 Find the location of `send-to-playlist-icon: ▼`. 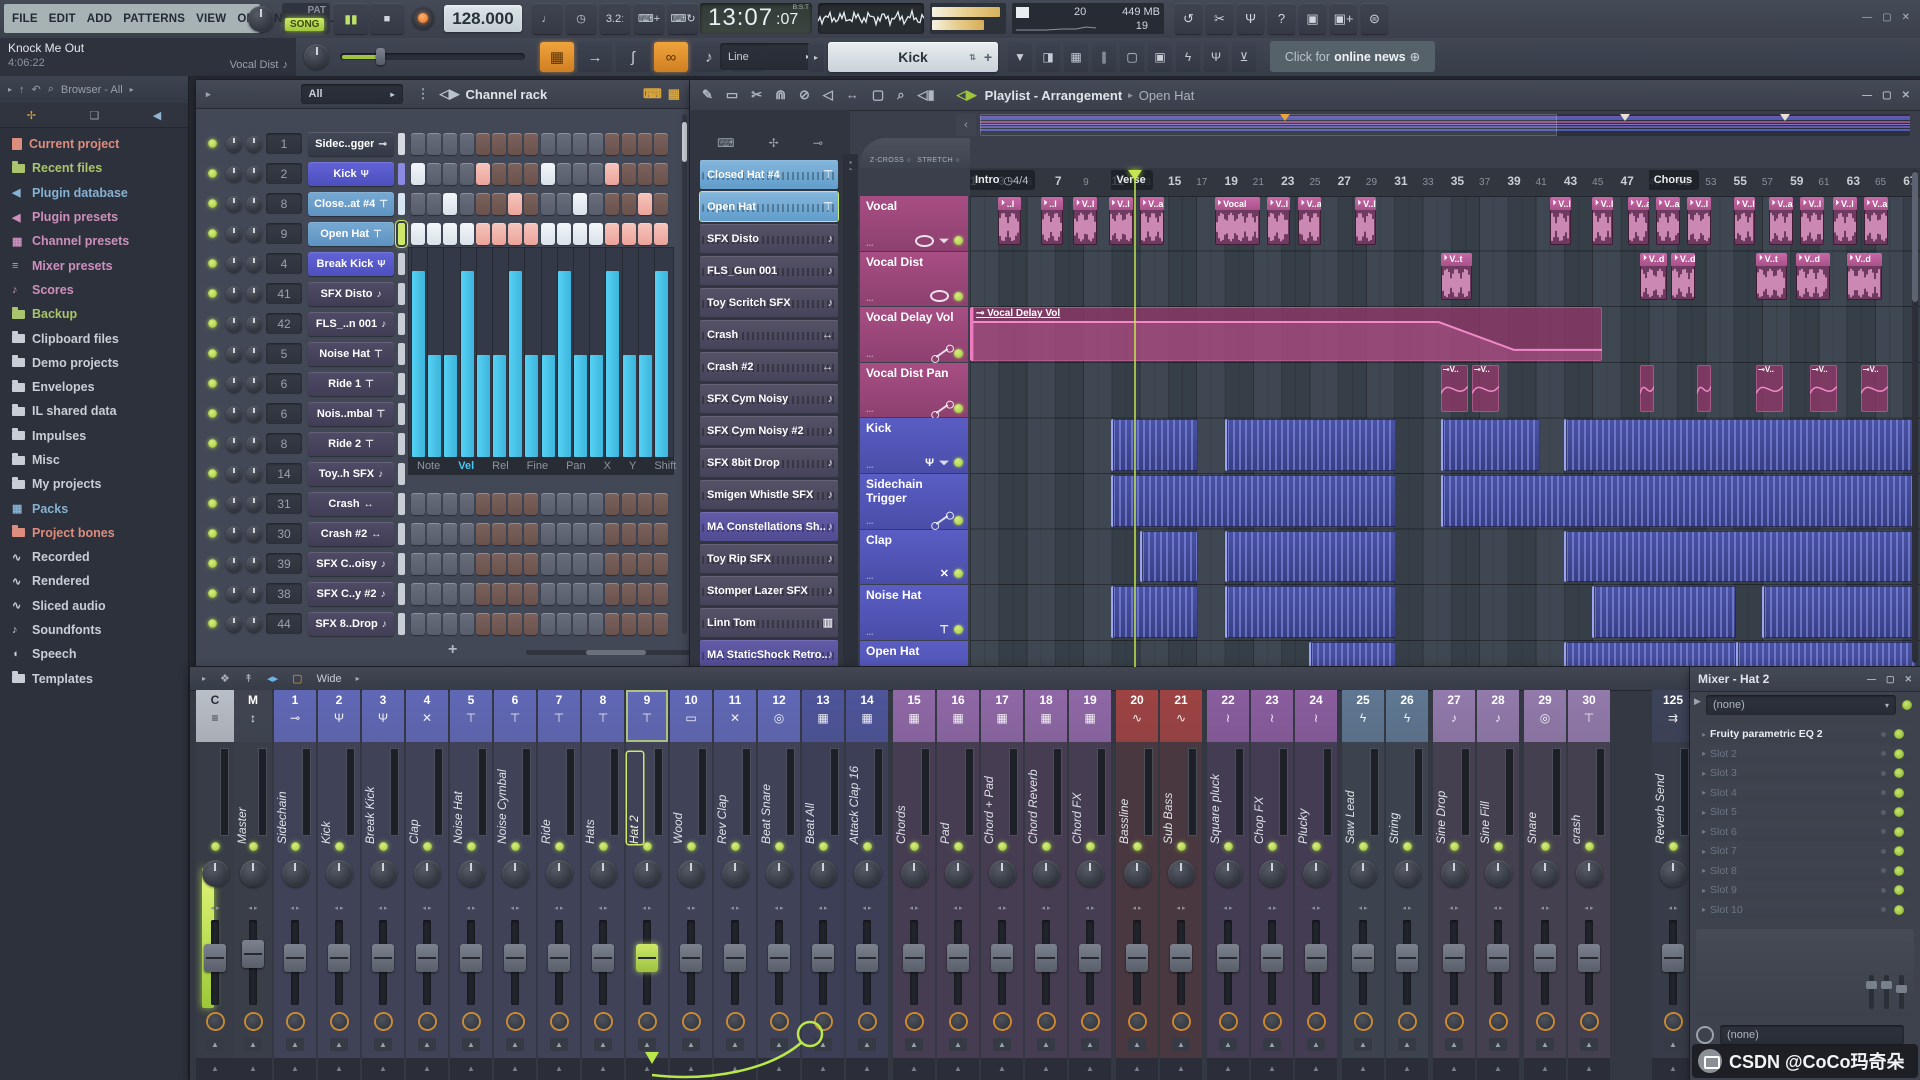

send-to-playlist-icon: ▼ is located at coordinates (1020, 57).